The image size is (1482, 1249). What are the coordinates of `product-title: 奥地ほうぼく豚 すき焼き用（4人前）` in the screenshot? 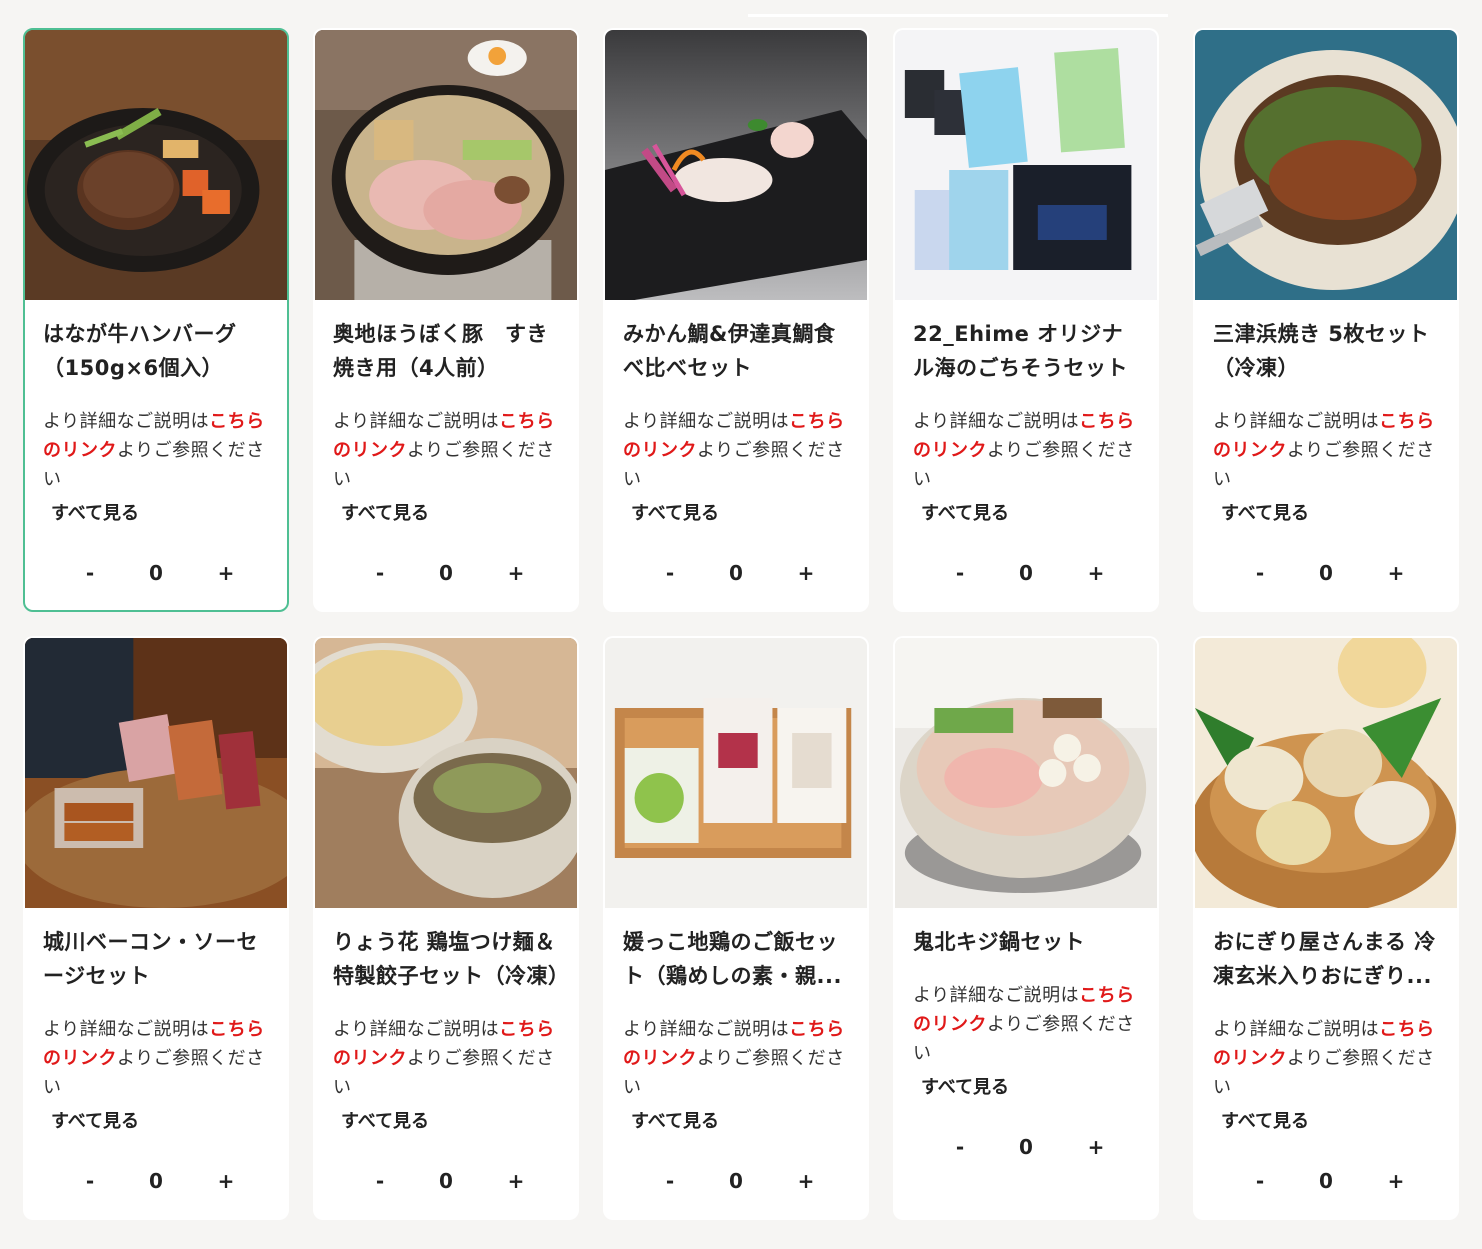 It's located at (440, 351).